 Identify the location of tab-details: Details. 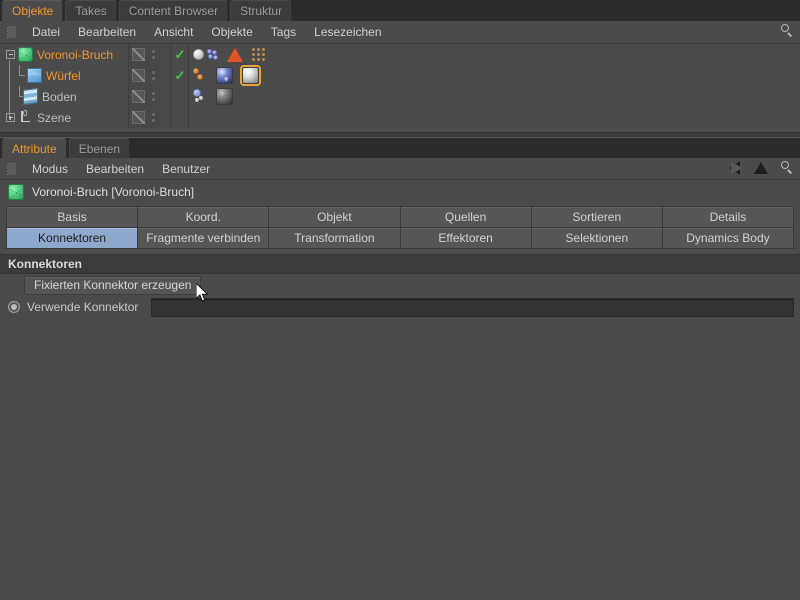
(728, 217).